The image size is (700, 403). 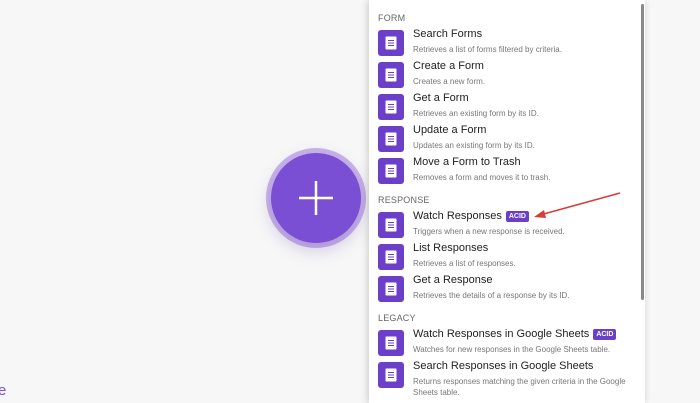 What do you see at coordinates (451, 248) in the screenshot?
I see `item-title: List Responses` at bounding box center [451, 248].